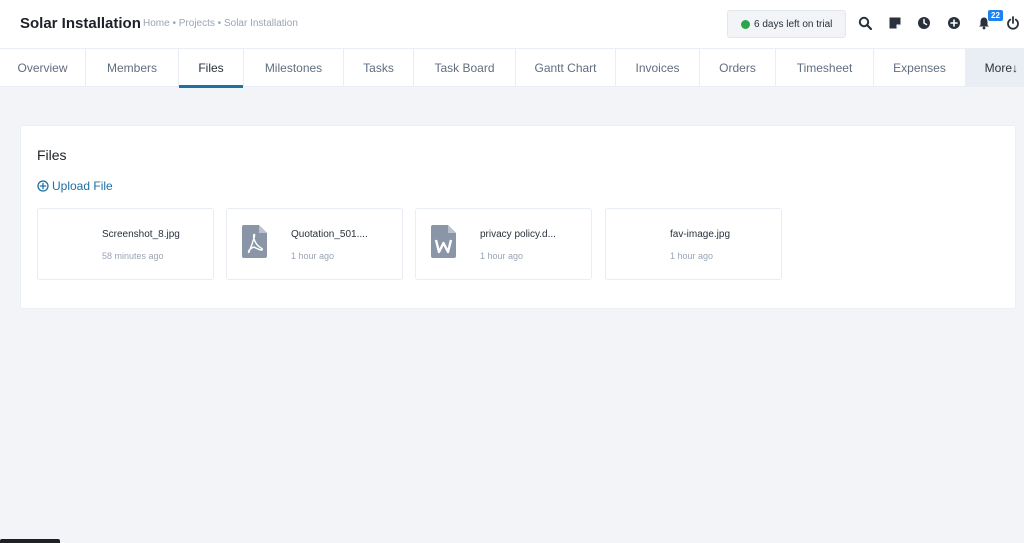 The image size is (1024, 543). I want to click on tab-members: Members, so click(132, 68).